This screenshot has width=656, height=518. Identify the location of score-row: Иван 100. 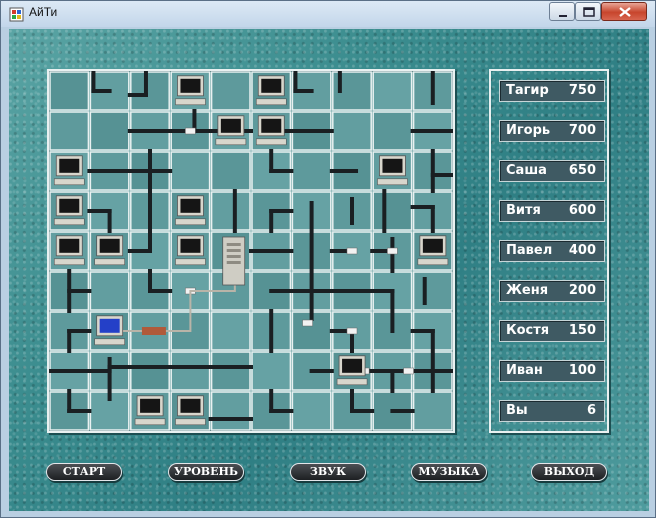
(552, 371).